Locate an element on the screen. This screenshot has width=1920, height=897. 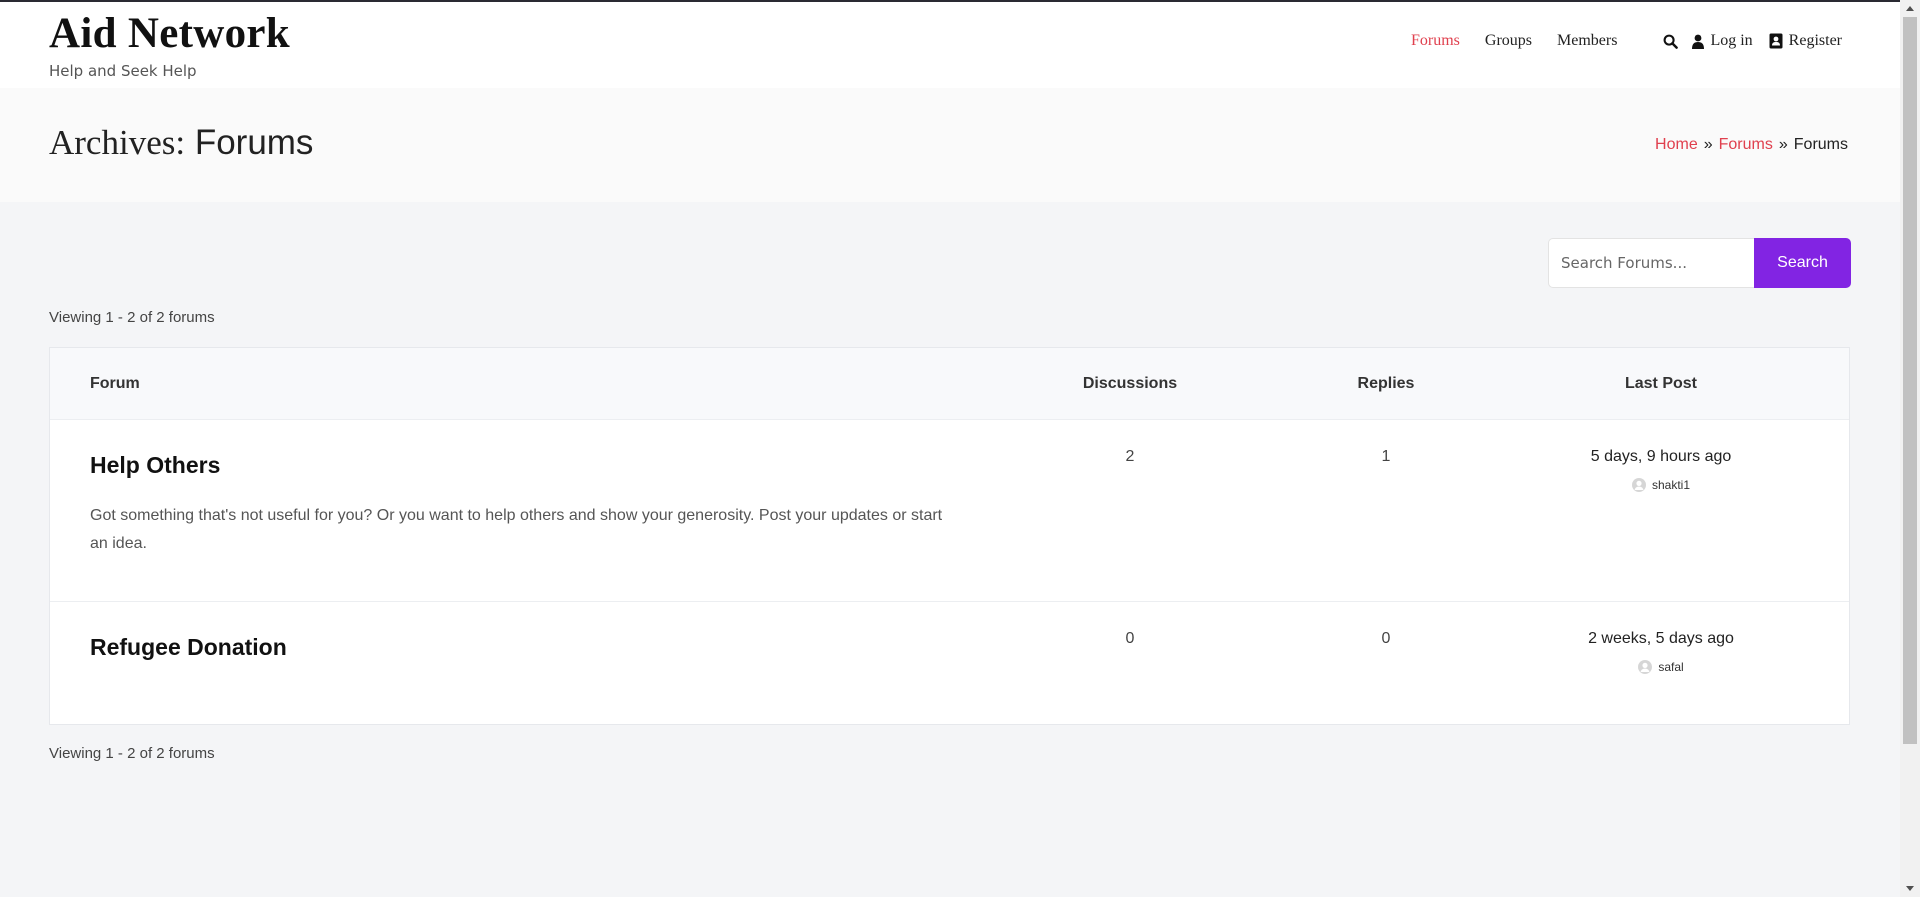
user-icon is located at coordinates (1698, 41).